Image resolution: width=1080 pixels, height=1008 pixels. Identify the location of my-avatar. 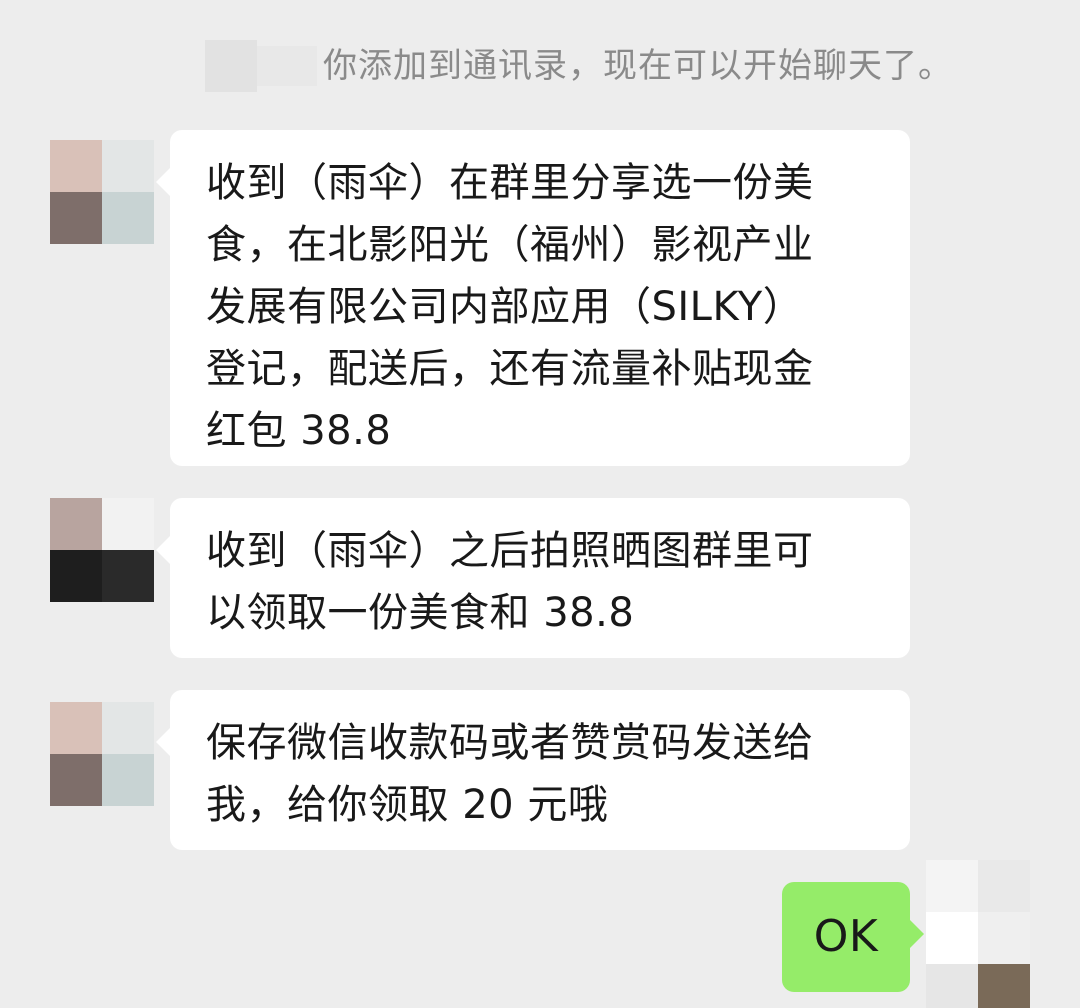
(978, 934).